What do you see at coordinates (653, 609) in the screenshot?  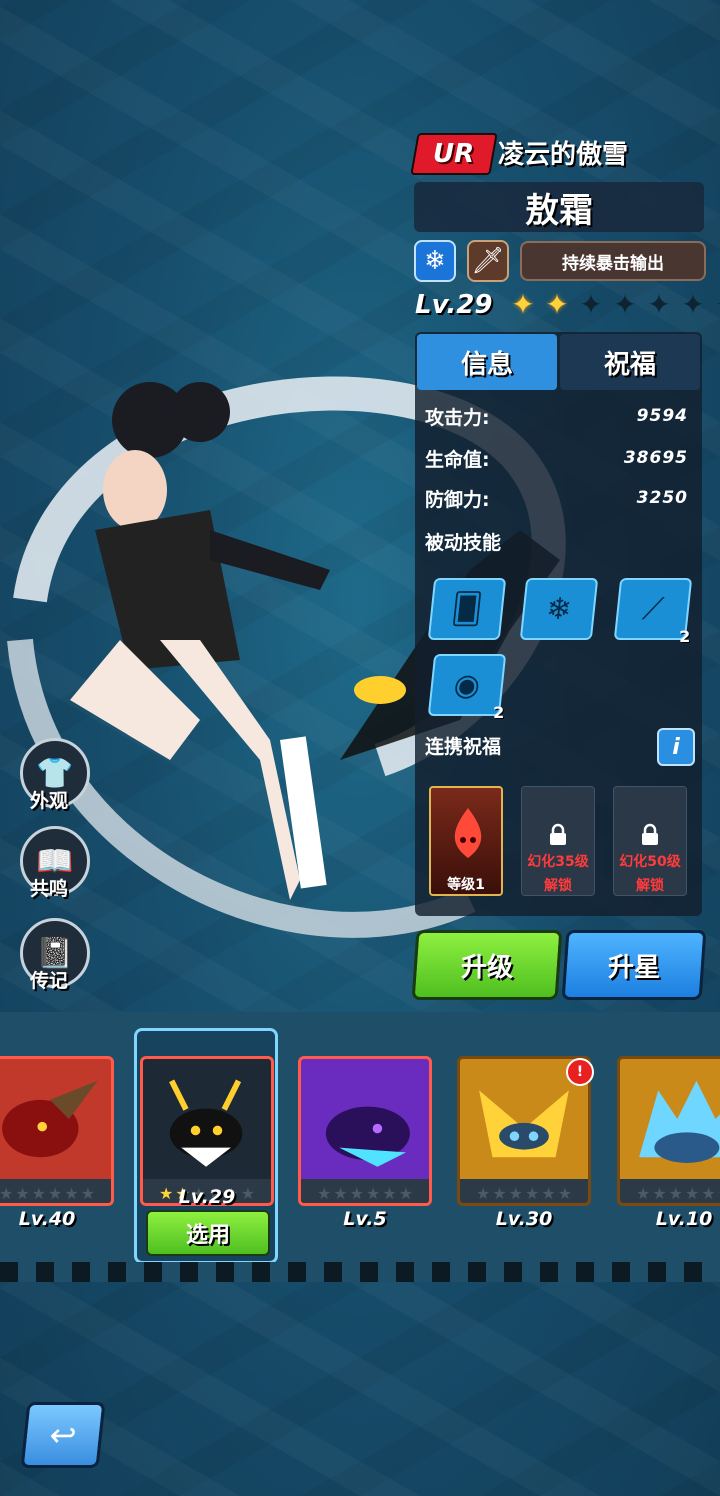 I see `claw-icon: ⟋` at bounding box center [653, 609].